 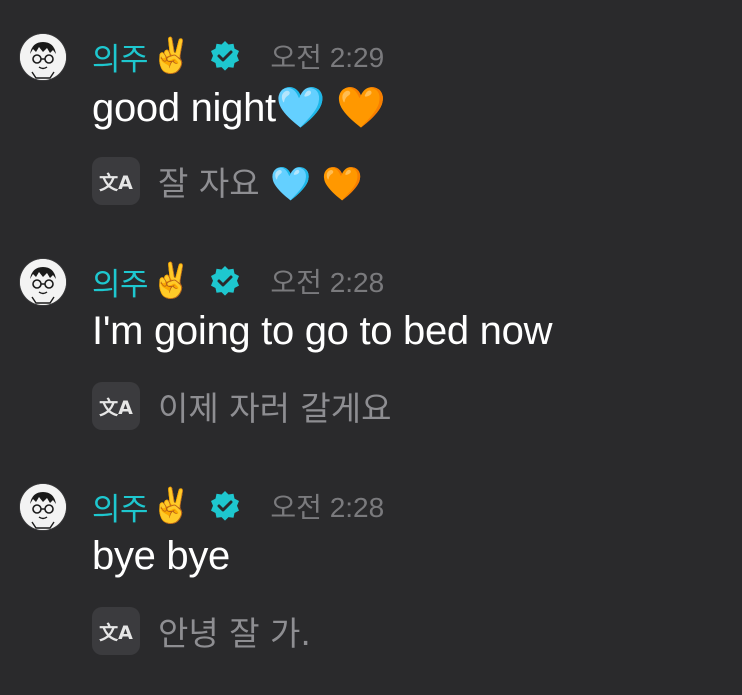 What do you see at coordinates (322, 331) in the screenshot?
I see `message-text: I'm going to go to bed now` at bounding box center [322, 331].